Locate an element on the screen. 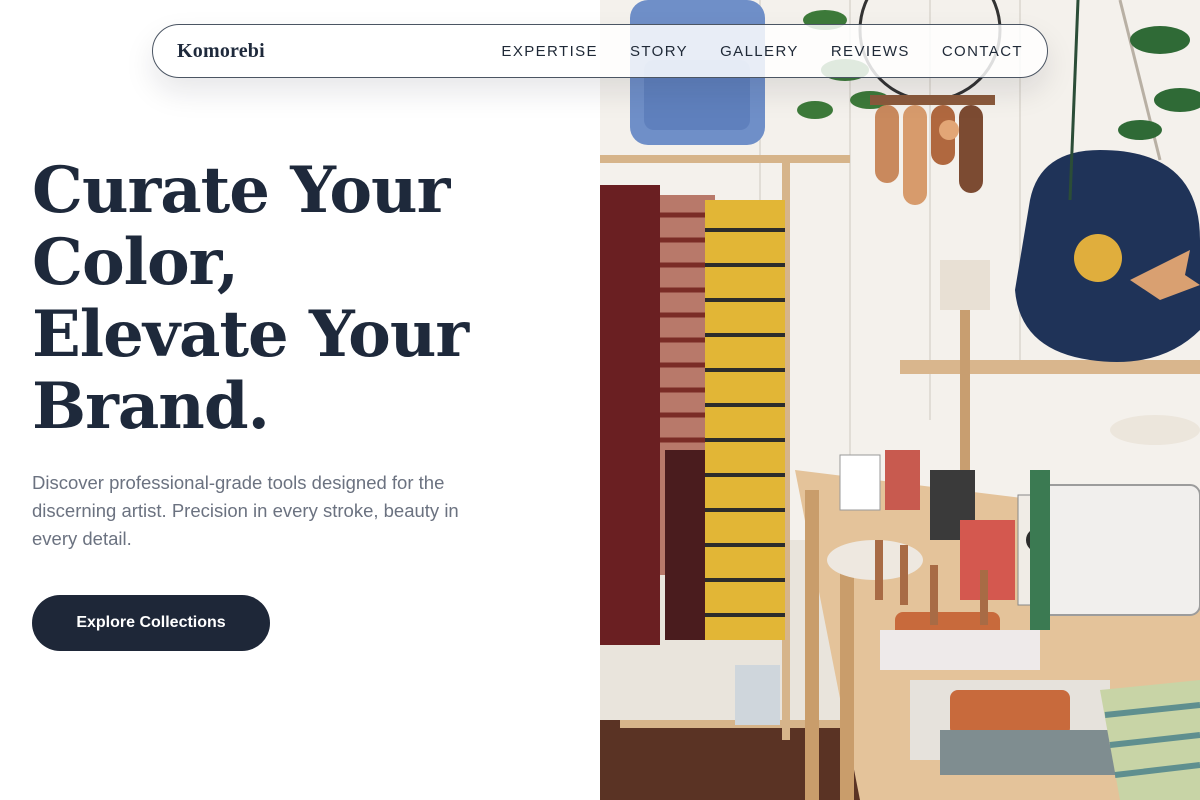 The image size is (1200, 800). nav-links: EXPERTISE STORY GALLERY REVIEWS CONTACT is located at coordinates (746, 51).